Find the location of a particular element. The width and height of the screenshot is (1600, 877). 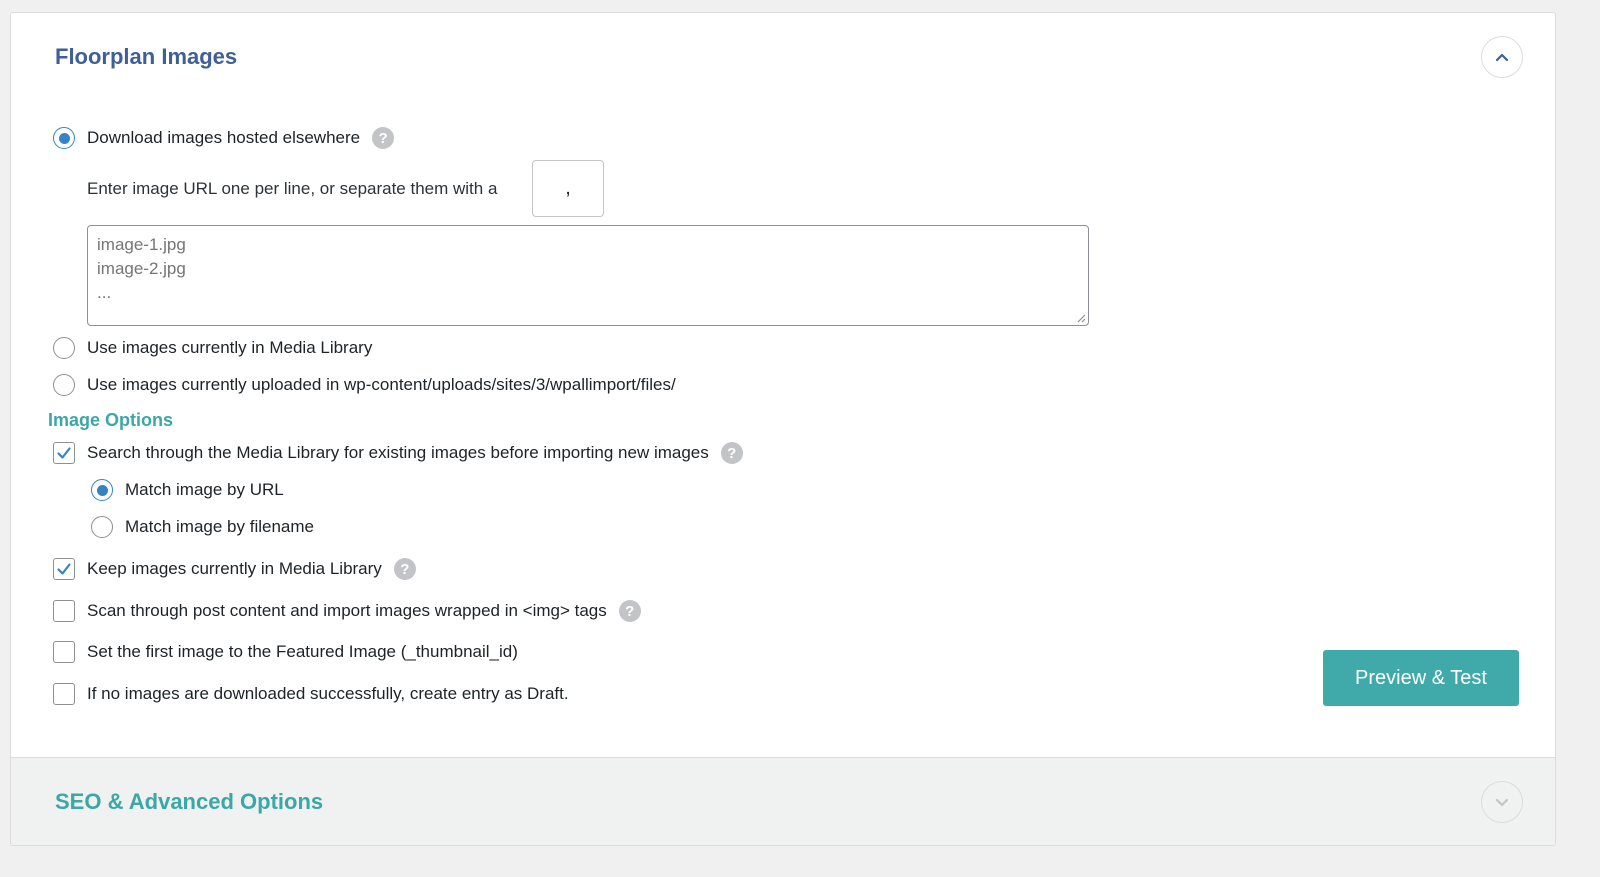

media-library-option: Use images currently in Media Library is located at coordinates (212, 348).